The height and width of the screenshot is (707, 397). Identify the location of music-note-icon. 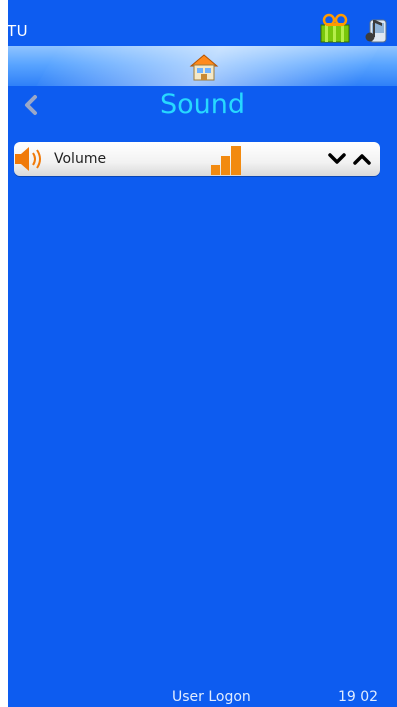
(377, 29).